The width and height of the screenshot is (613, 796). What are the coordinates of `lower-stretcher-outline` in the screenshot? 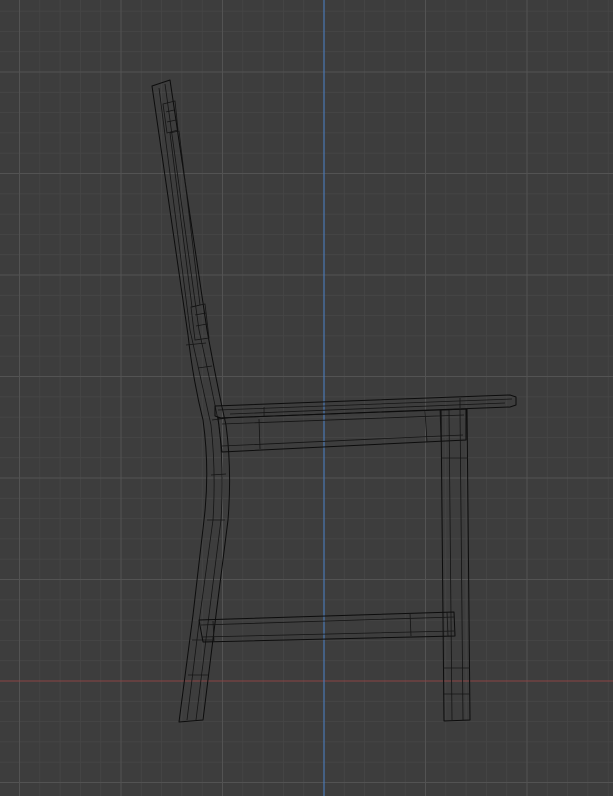 It's located at (327, 627).